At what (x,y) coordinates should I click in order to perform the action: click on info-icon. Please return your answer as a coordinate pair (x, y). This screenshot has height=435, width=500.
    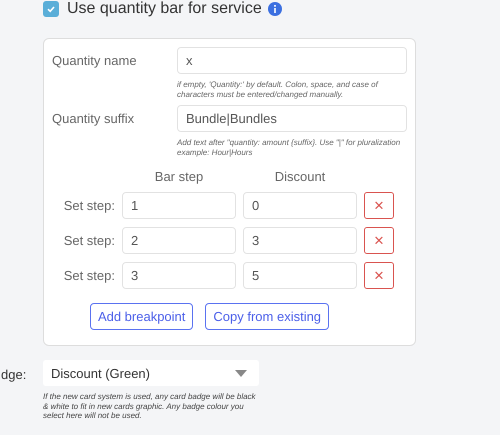
    Looking at the image, I should click on (275, 9).